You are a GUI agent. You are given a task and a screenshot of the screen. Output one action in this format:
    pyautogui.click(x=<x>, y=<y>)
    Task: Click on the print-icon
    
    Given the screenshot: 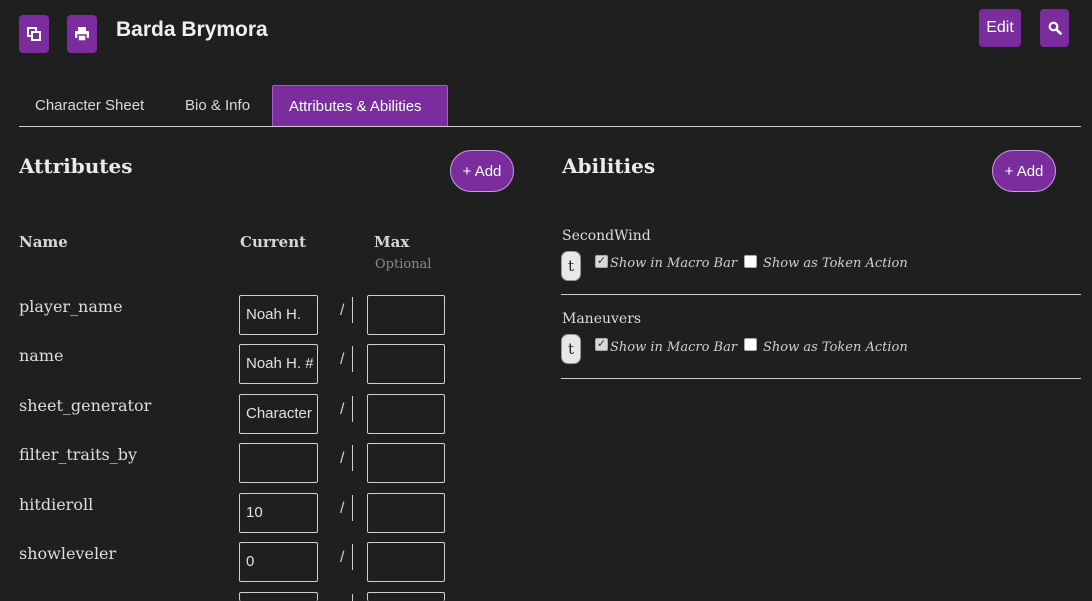 What is the action you would take?
    pyautogui.click(x=82, y=34)
    